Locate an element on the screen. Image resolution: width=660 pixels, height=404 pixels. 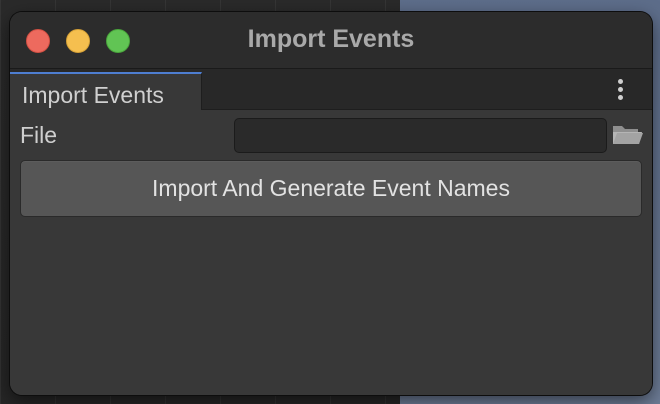
kebab-menu-icon is located at coordinates (620, 90).